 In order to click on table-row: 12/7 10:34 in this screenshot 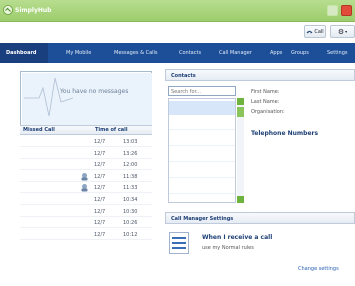, I will do `click(86, 199)`.